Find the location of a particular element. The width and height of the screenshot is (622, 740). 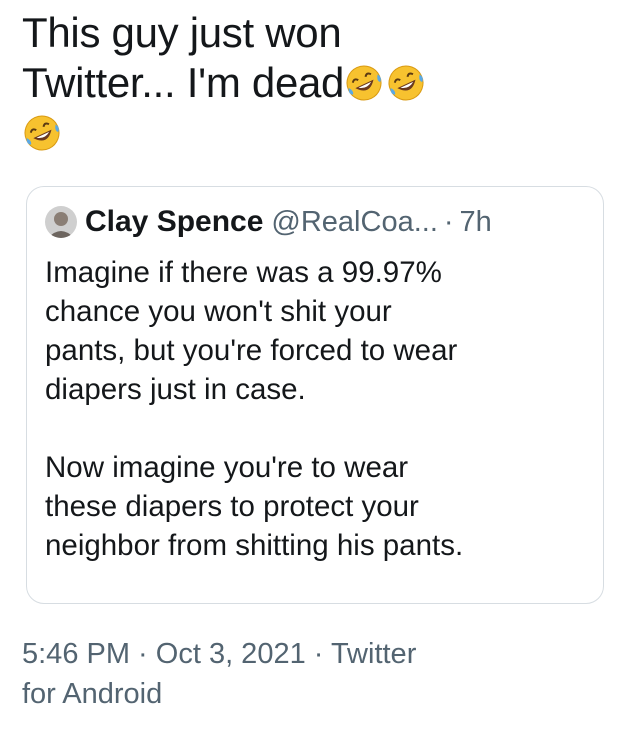

tweet-text-line-2: Twitter... I'm dead is located at coordinates (312, 83).